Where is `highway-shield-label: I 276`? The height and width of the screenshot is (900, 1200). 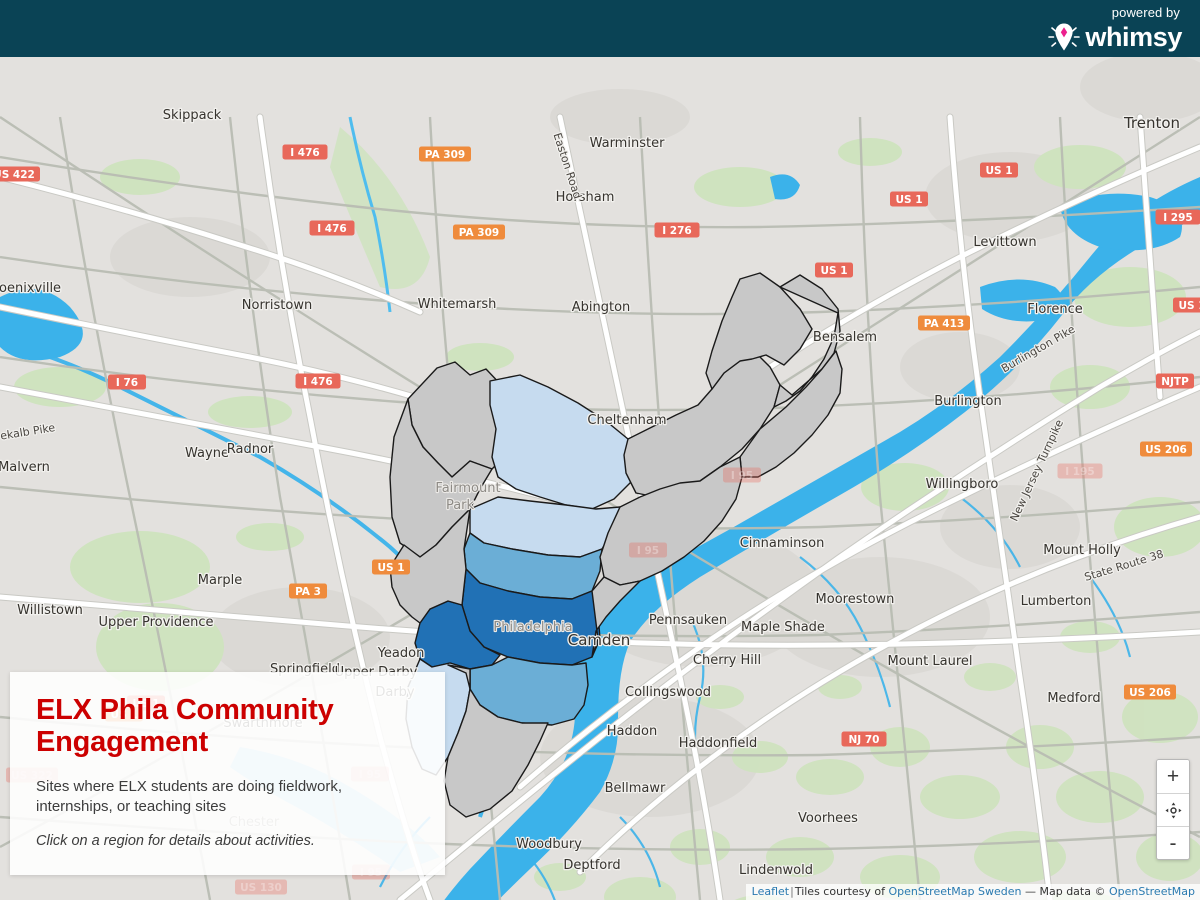 highway-shield-label: I 276 is located at coordinates (676, 231).